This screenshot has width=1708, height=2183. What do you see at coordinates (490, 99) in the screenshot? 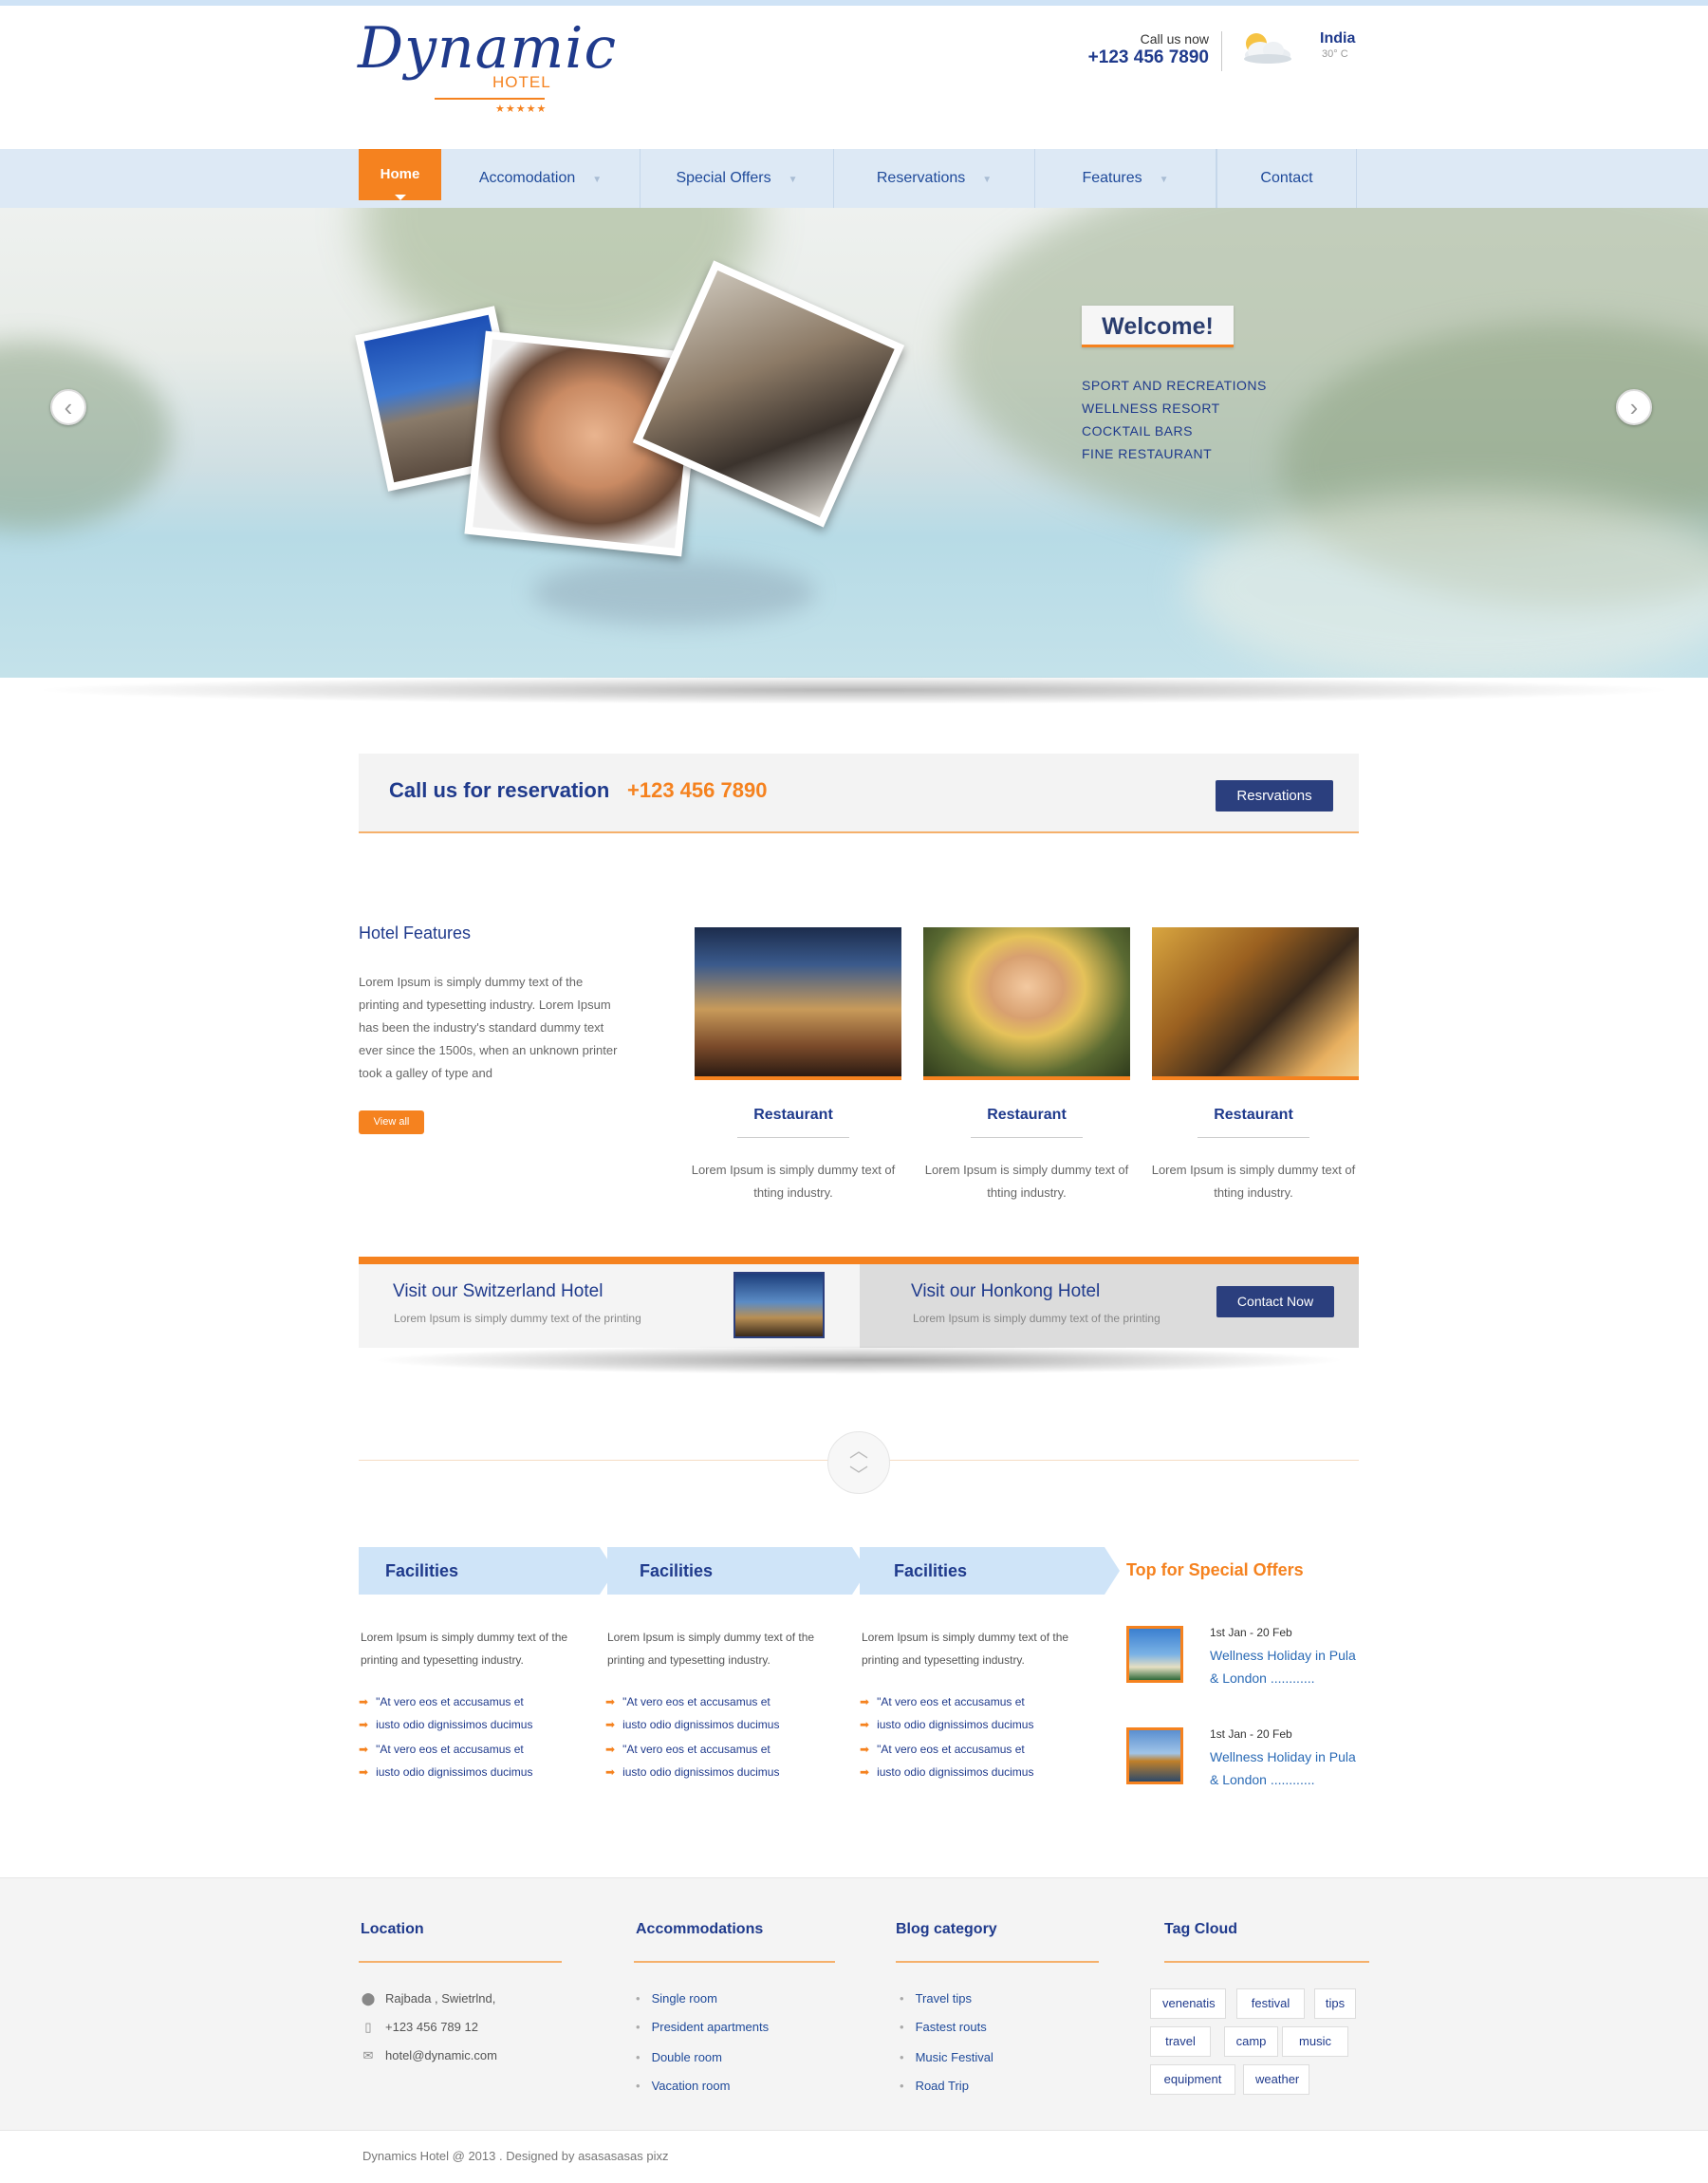
I see `logo-underline` at bounding box center [490, 99].